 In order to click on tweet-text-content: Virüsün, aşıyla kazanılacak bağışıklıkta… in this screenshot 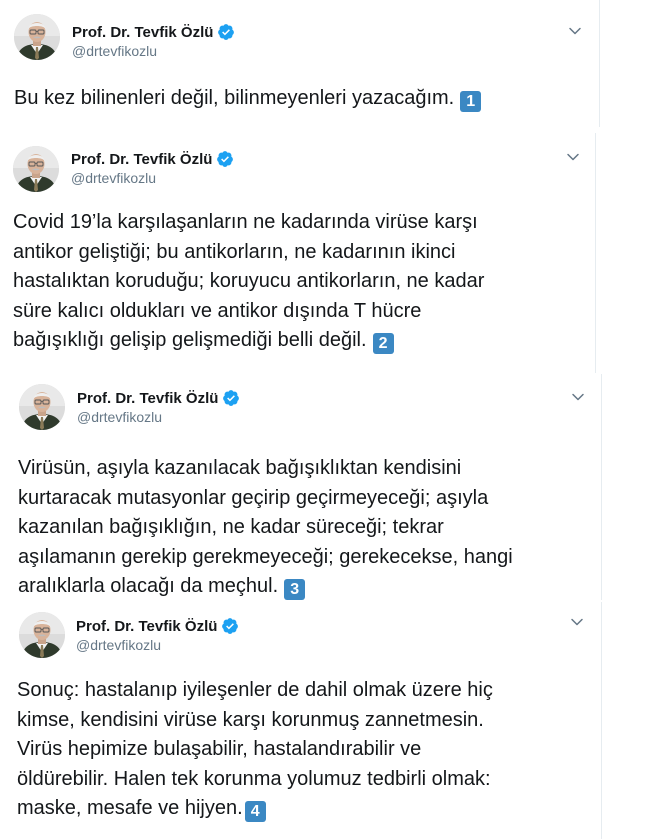, I will do `click(265, 527)`.